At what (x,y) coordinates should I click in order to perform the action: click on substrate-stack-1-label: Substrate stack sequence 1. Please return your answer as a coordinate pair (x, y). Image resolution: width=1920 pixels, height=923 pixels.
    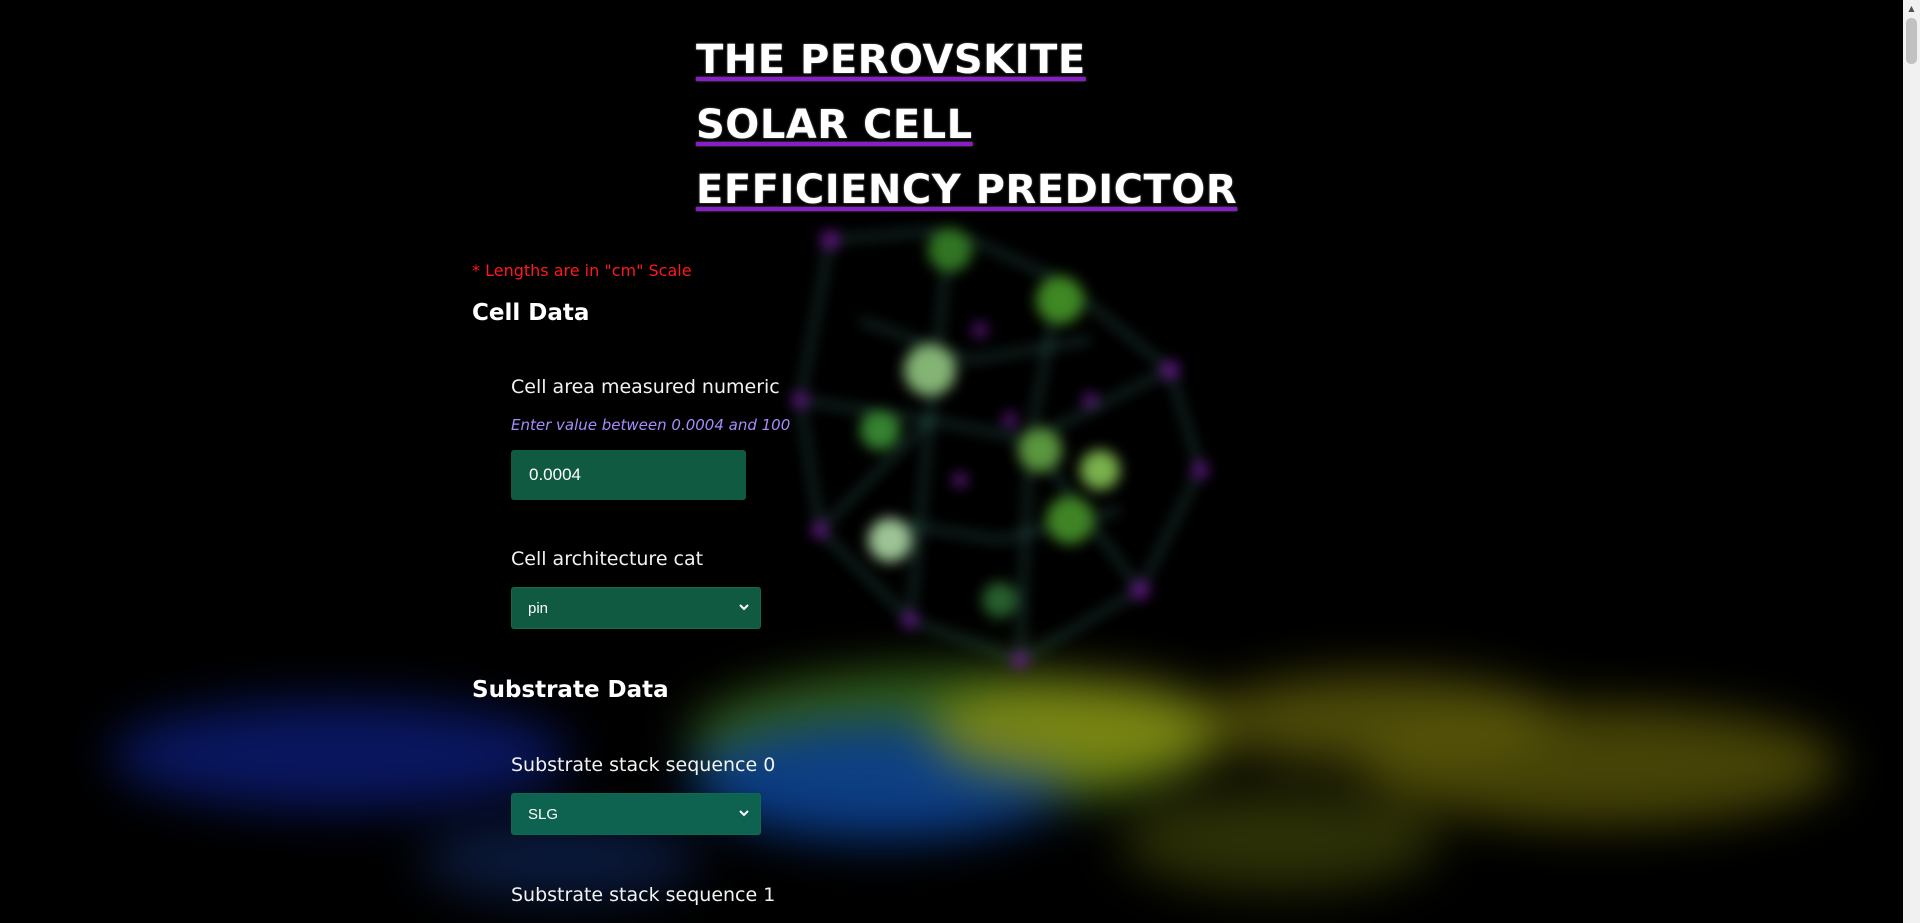
    Looking at the image, I should click on (643, 895).